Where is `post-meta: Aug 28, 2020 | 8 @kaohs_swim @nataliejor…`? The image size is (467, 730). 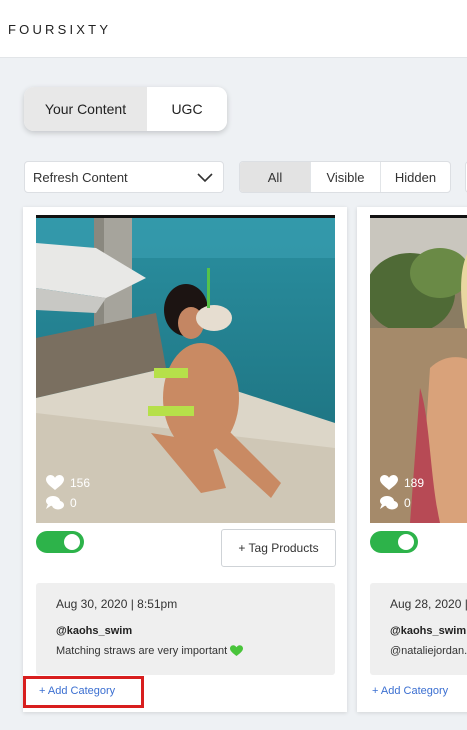 post-meta: Aug 28, 2020 | 8 @kaohs_swim @nataliejor… is located at coordinates (418, 629).